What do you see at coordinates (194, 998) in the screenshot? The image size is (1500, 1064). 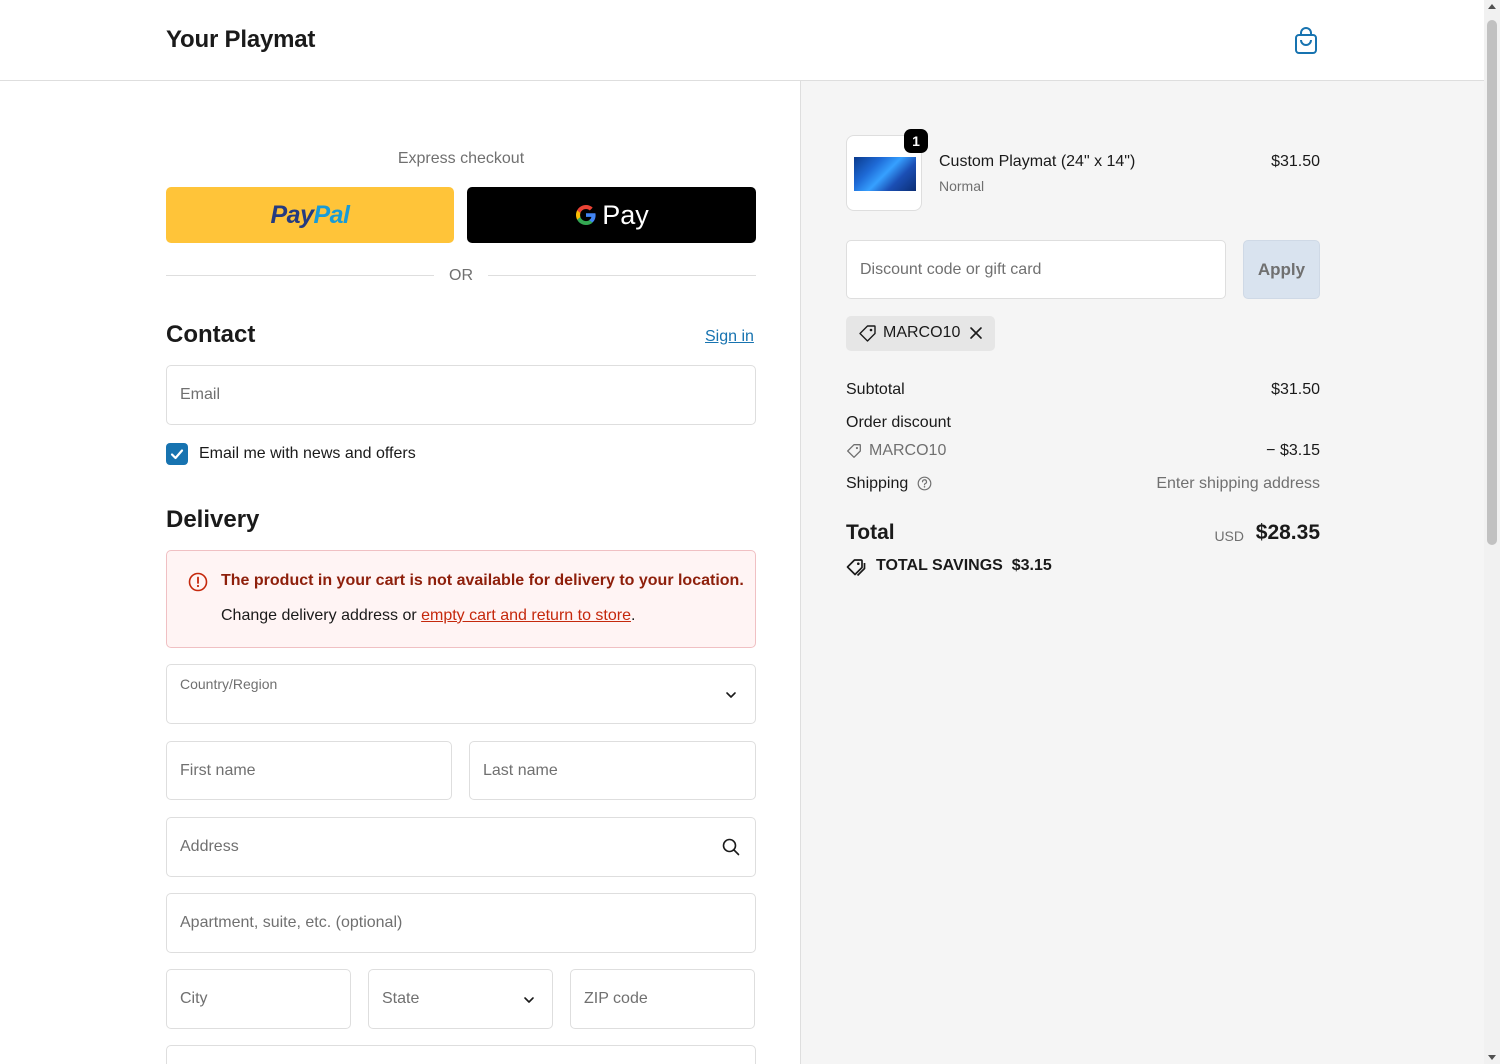 I see `city-placeholder: City` at bounding box center [194, 998].